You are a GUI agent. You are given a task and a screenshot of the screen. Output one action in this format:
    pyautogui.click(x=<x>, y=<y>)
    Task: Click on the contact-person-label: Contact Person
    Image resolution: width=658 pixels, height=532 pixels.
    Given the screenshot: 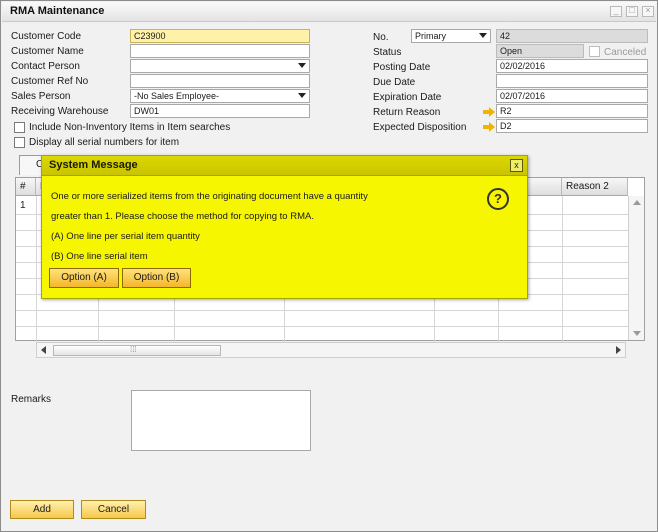 What is the action you would take?
    pyautogui.click(x=45, y=66)
    